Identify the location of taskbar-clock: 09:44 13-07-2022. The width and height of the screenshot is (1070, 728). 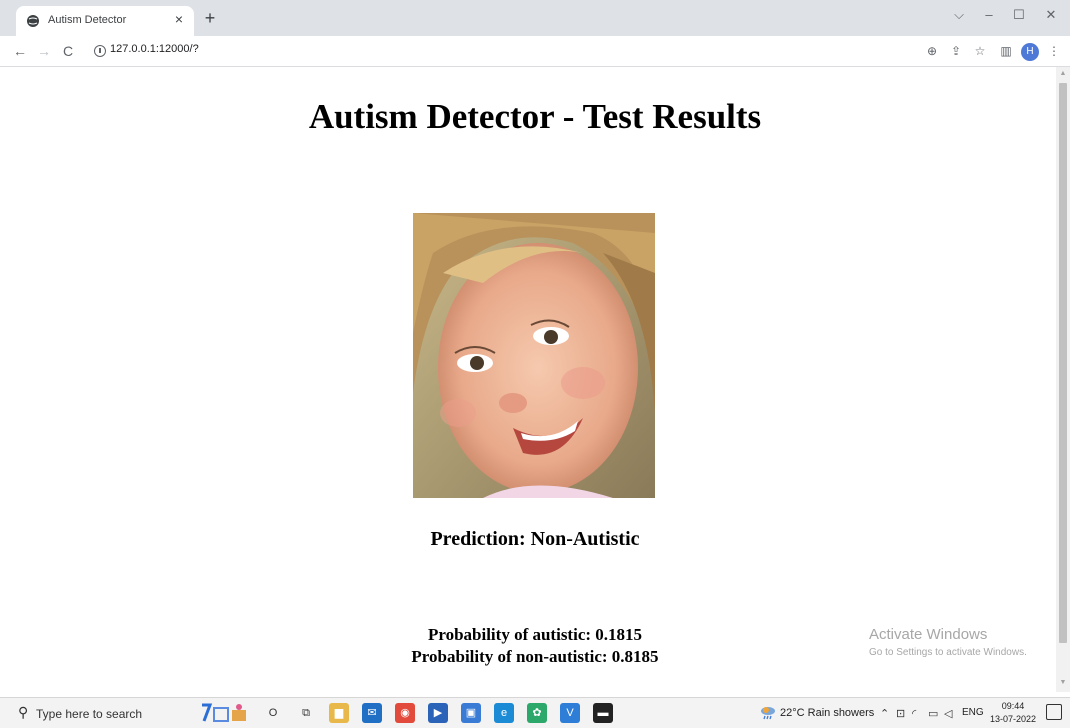
(1013, 713).